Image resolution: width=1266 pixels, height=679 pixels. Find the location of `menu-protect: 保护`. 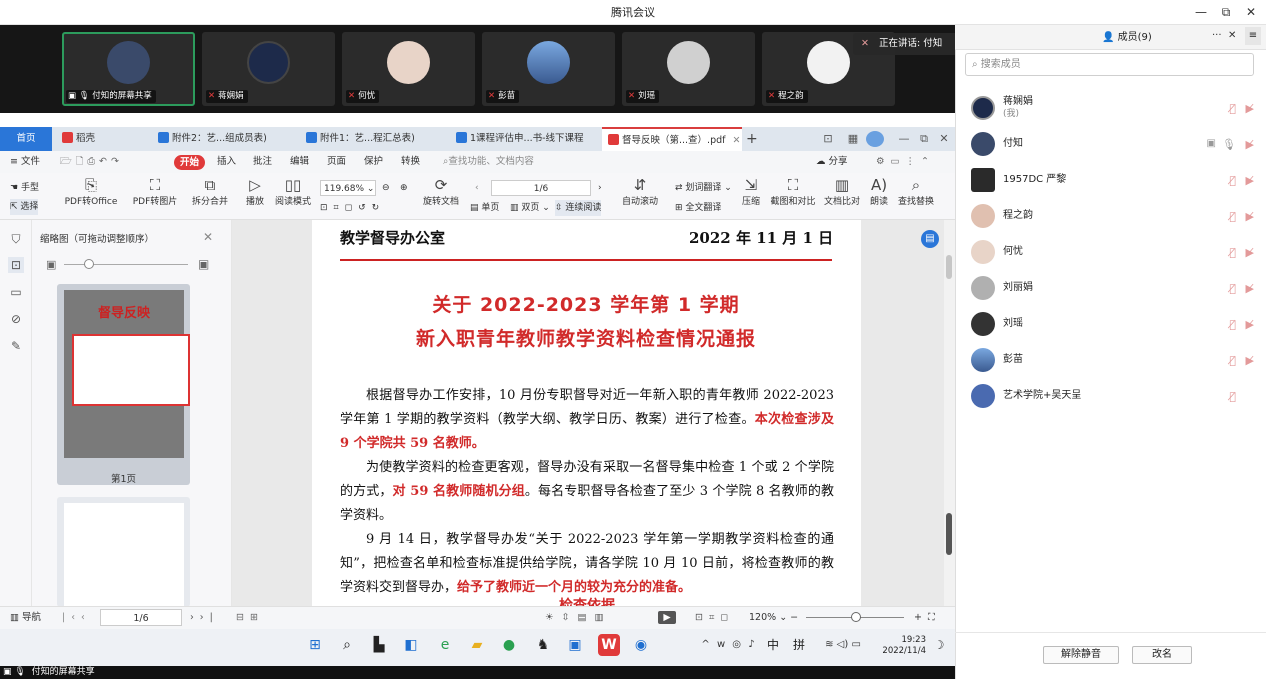

menu-protect: 保护 is located at coordinates (373, 162).